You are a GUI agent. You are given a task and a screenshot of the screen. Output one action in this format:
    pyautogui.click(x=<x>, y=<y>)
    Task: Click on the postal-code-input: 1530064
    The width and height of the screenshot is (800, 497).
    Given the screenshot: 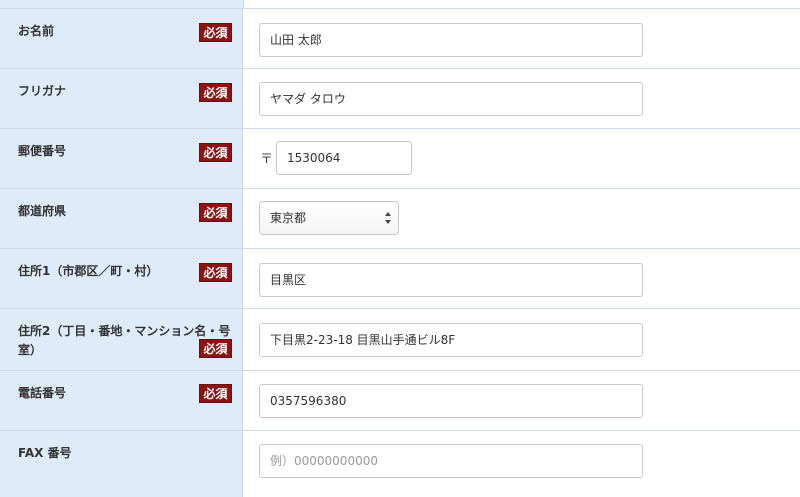 What is the action you would take?
    pyautogui.click(x=344, y=158)
    